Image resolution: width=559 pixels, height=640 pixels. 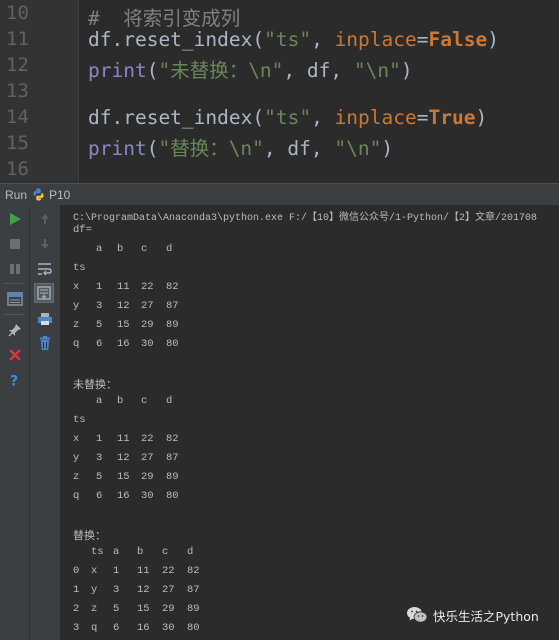 I want to click on stop-button, so click(x=15, y=244).